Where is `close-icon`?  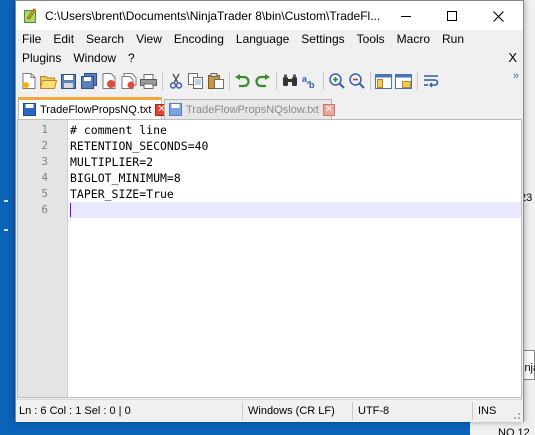 close-icon is located at coordinates (498, 16).